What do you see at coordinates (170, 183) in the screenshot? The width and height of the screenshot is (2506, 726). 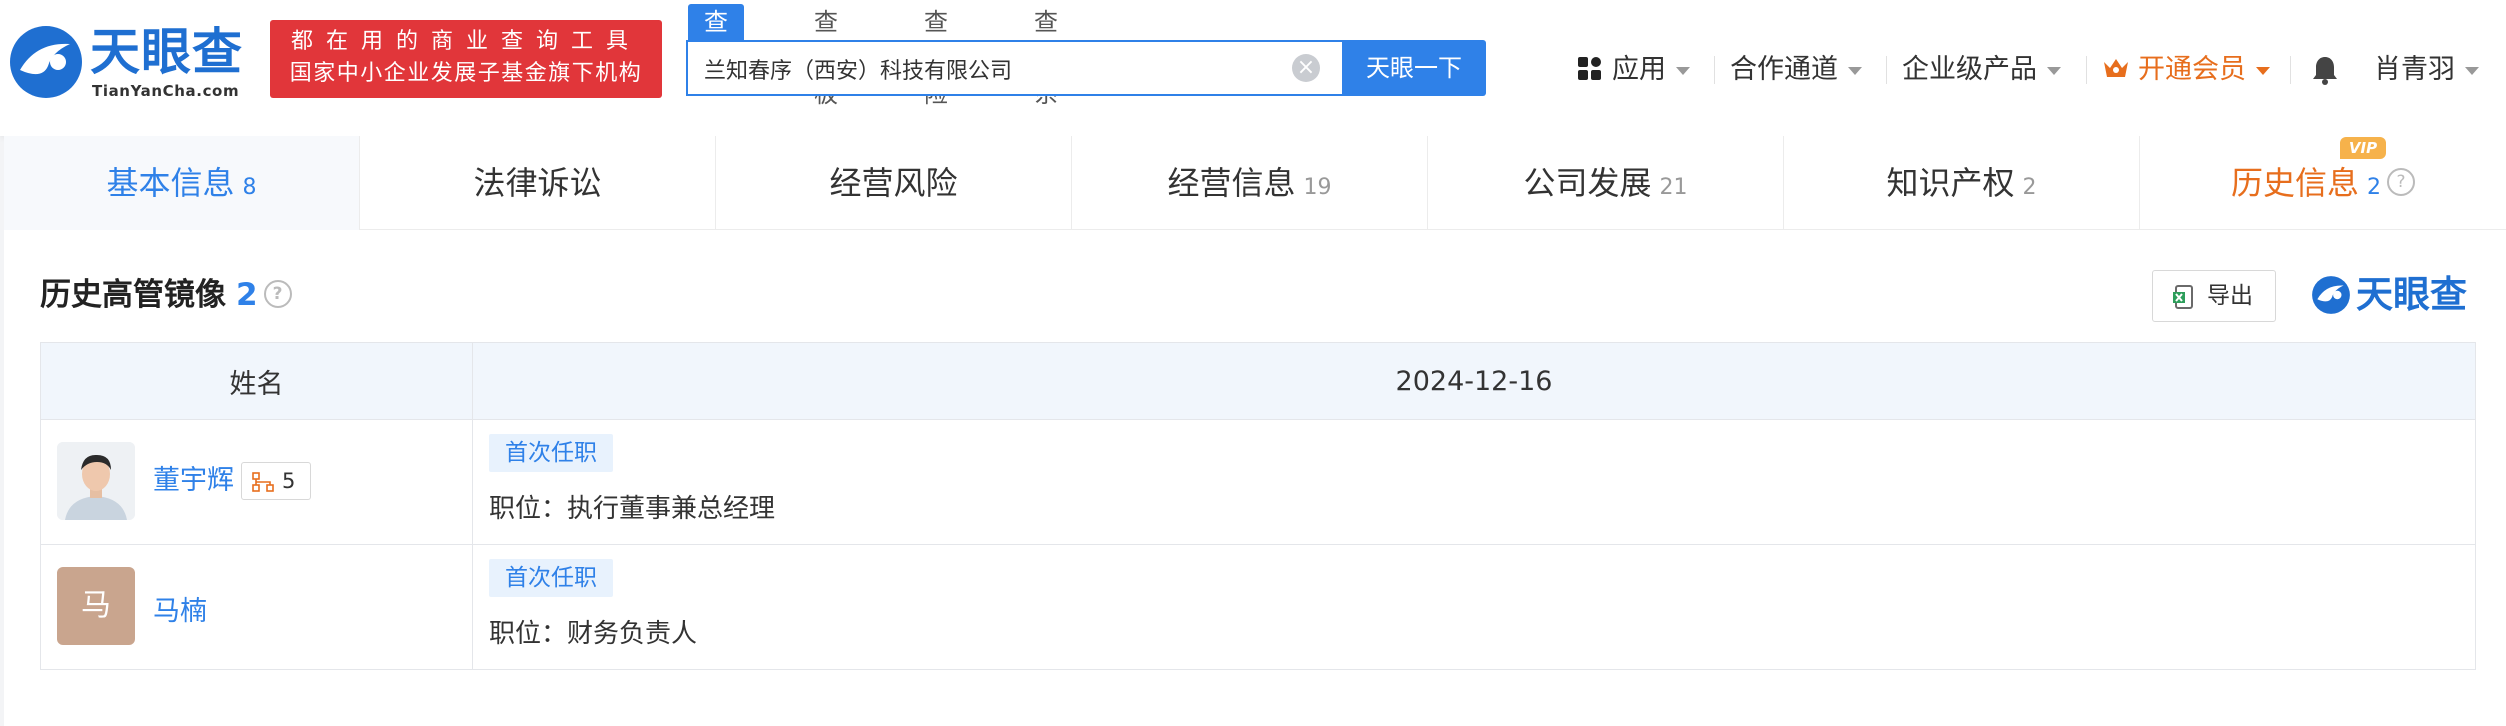 I see `tab-label: 基本信息` at bounding box center [170, 183].